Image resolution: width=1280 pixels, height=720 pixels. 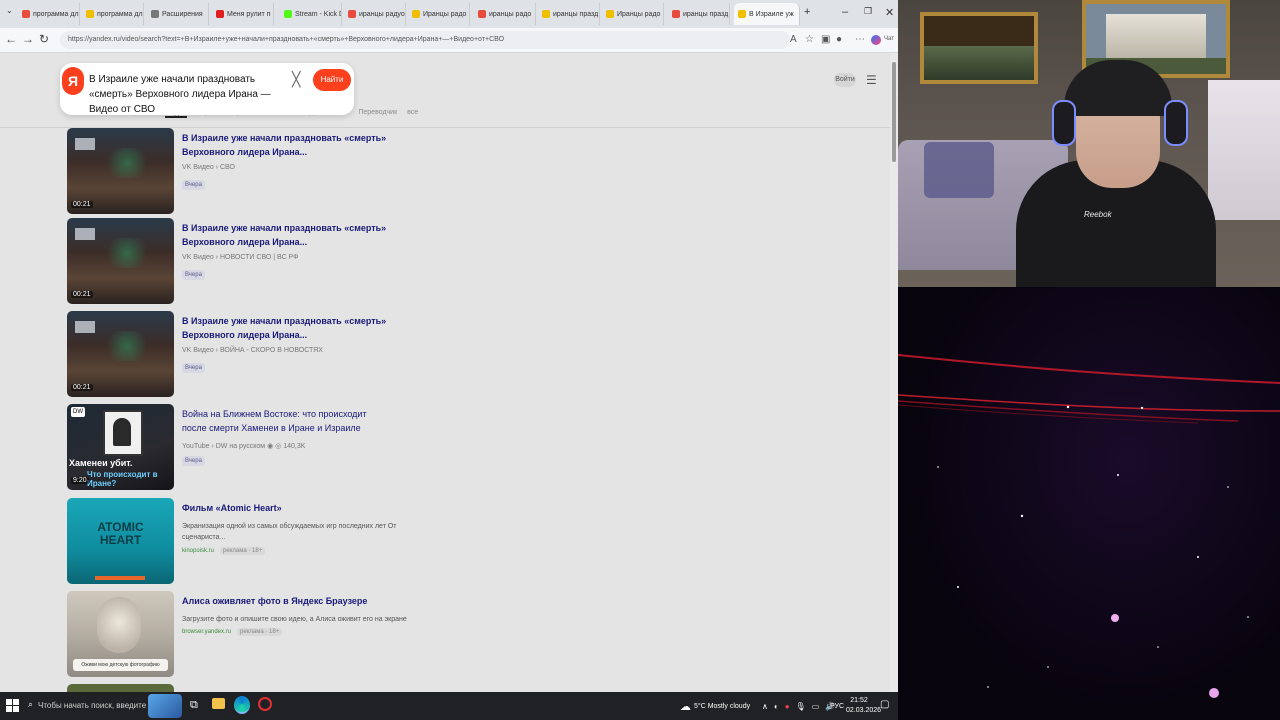 I want to click on new-tab-button: +, so click(x=807, y=12).